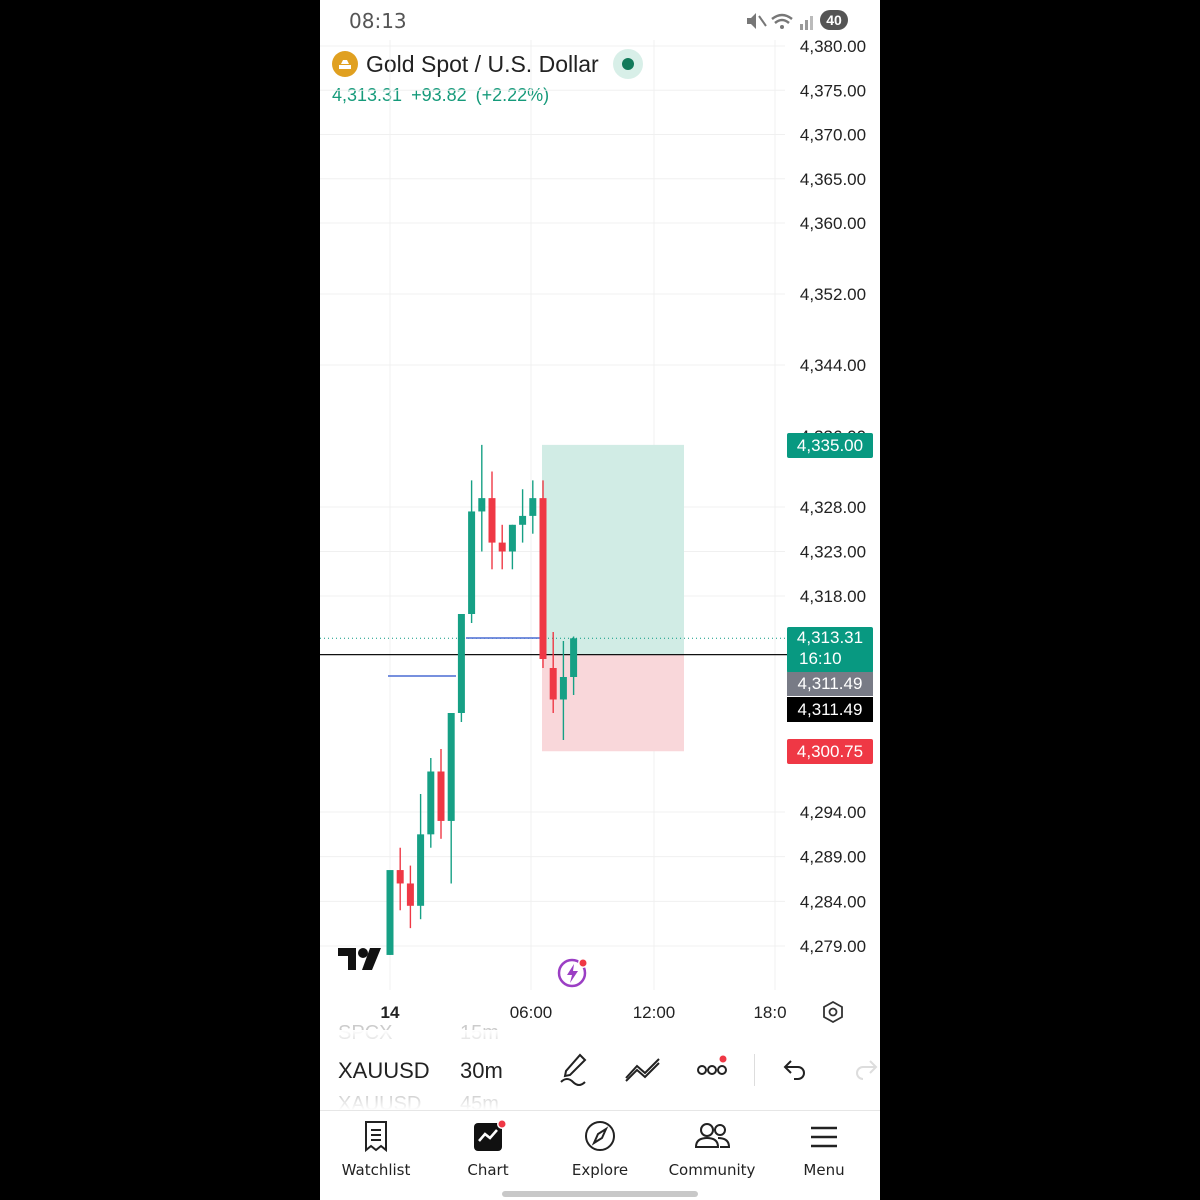 This screenshot has height=1200, width=1200. Describe the element at coordinates (712, 1170) in the screenshot. I see `nav-community-label: Community` at that location.